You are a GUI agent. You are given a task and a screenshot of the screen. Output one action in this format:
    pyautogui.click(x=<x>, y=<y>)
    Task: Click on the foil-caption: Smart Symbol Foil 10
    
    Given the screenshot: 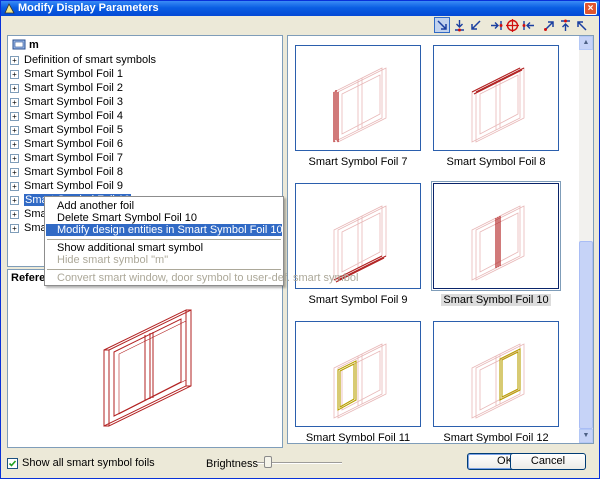 What is the action you would take?
    pyautogui.click(x=496, y=300)
    